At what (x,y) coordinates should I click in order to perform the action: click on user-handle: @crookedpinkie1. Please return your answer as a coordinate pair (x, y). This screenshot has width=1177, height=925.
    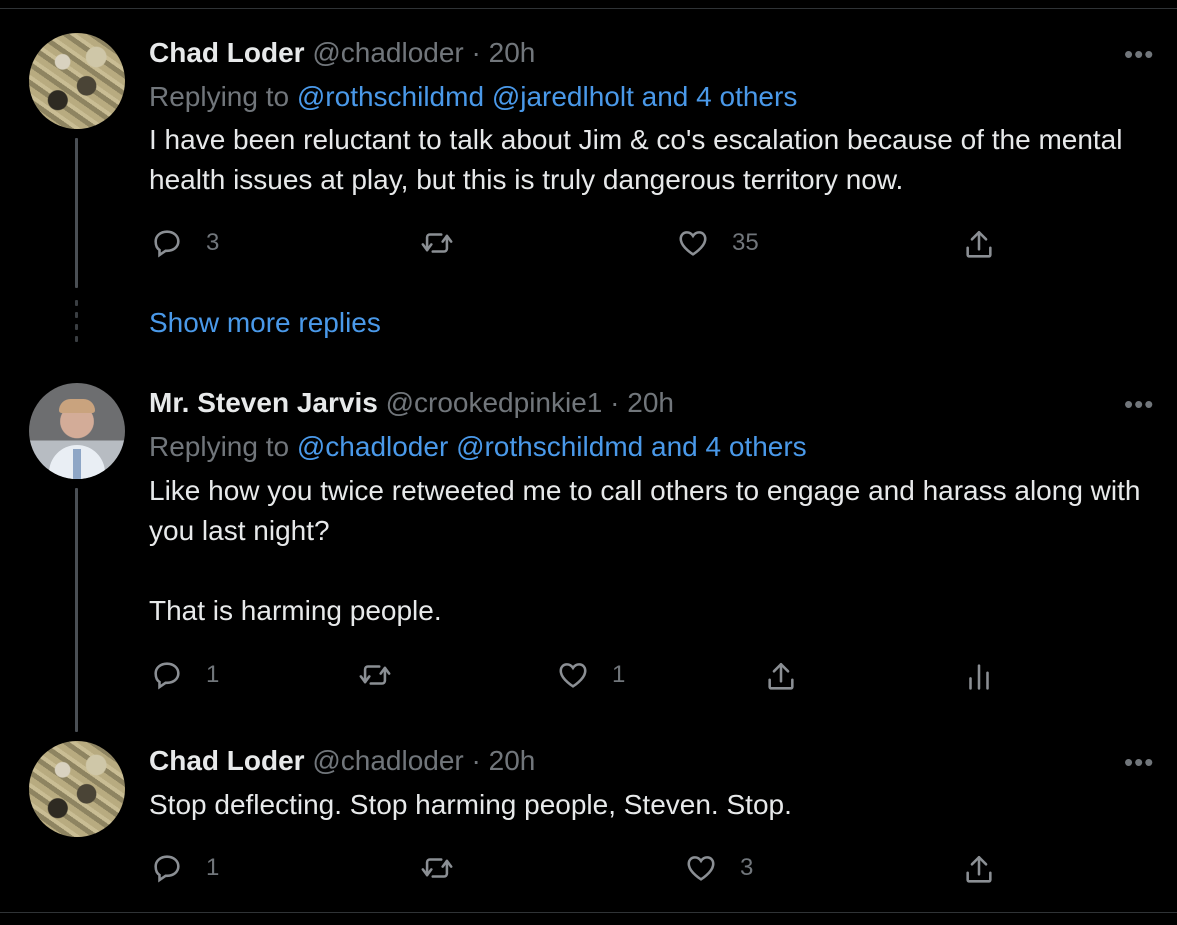
    Looking at the image, I should click on (494, 402).